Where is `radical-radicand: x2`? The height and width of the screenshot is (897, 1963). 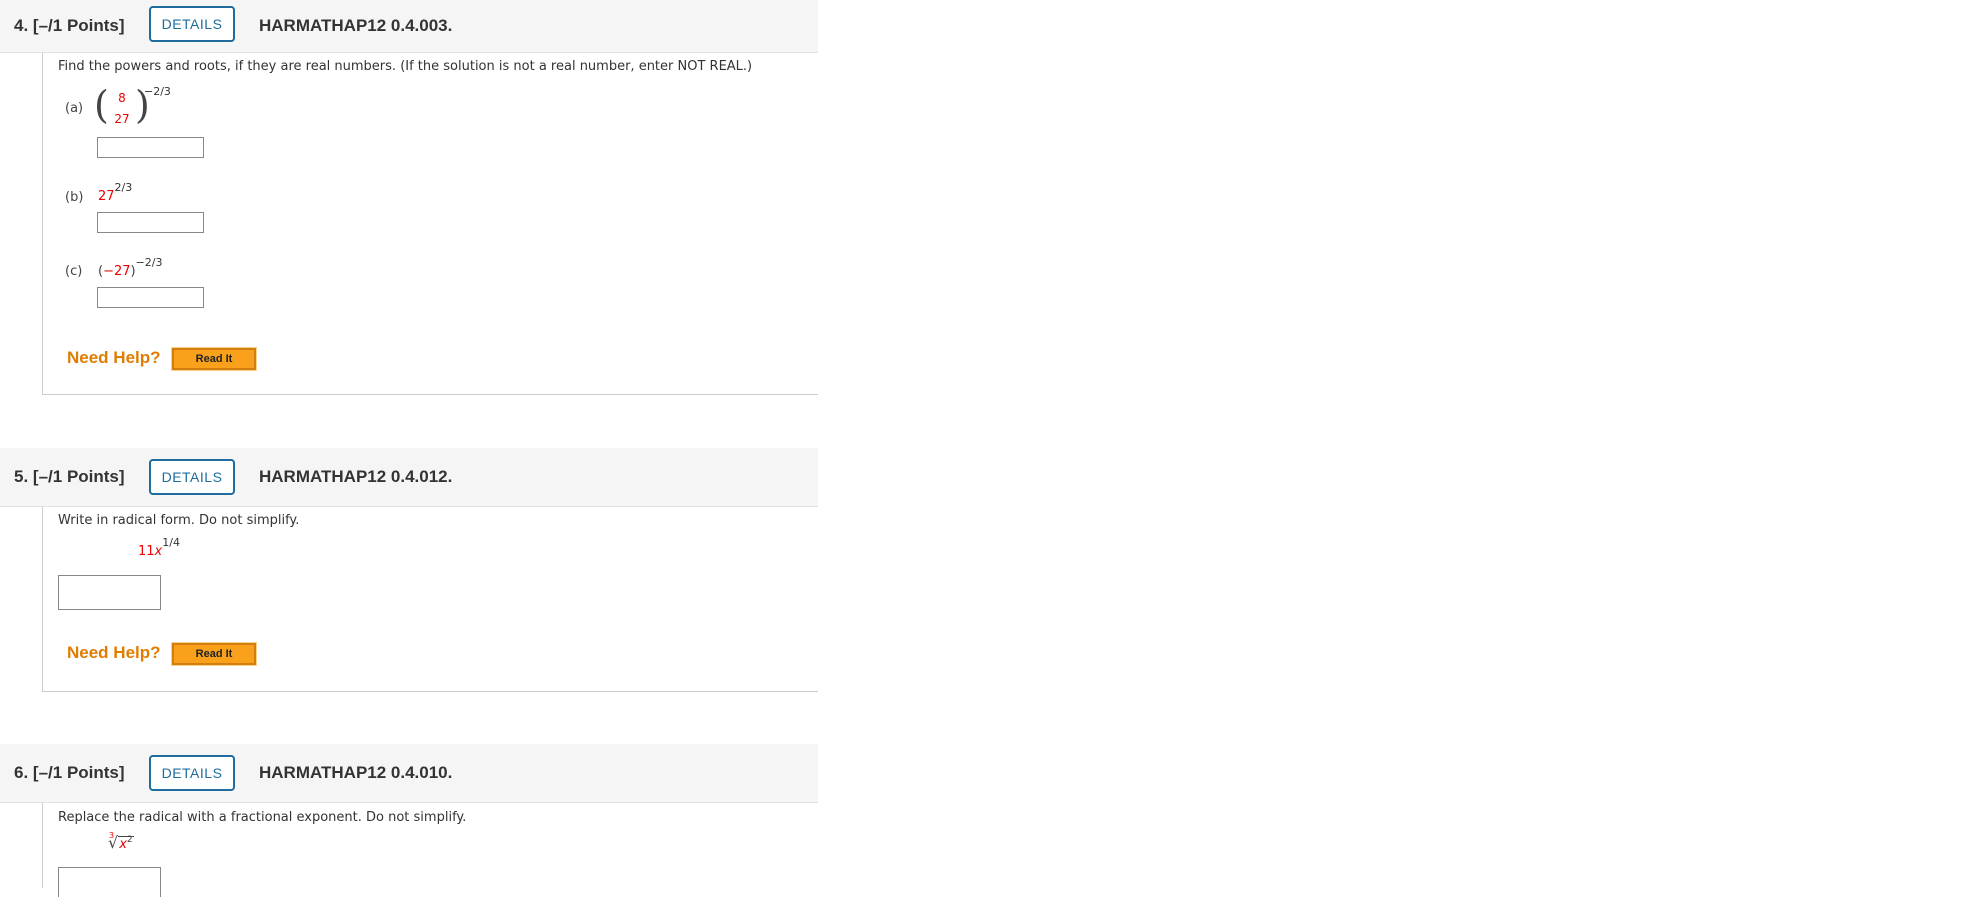 radical-radicand: x2 is located at coordinates (126, 843).